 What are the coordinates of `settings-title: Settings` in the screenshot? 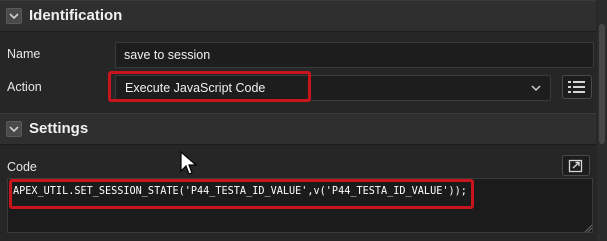 It's located at (59, 128).